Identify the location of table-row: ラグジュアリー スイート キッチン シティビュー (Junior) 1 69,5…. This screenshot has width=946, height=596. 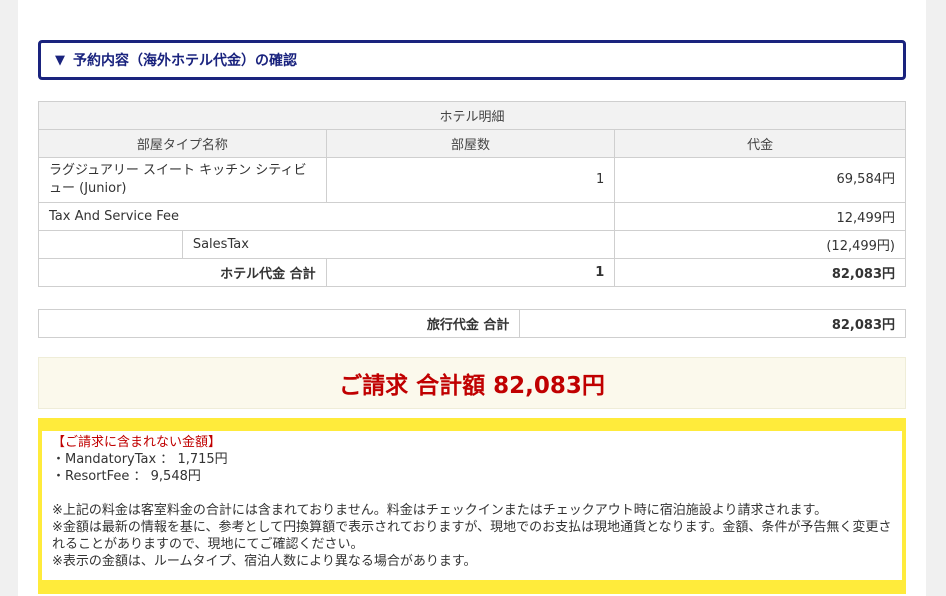
(472, 180).